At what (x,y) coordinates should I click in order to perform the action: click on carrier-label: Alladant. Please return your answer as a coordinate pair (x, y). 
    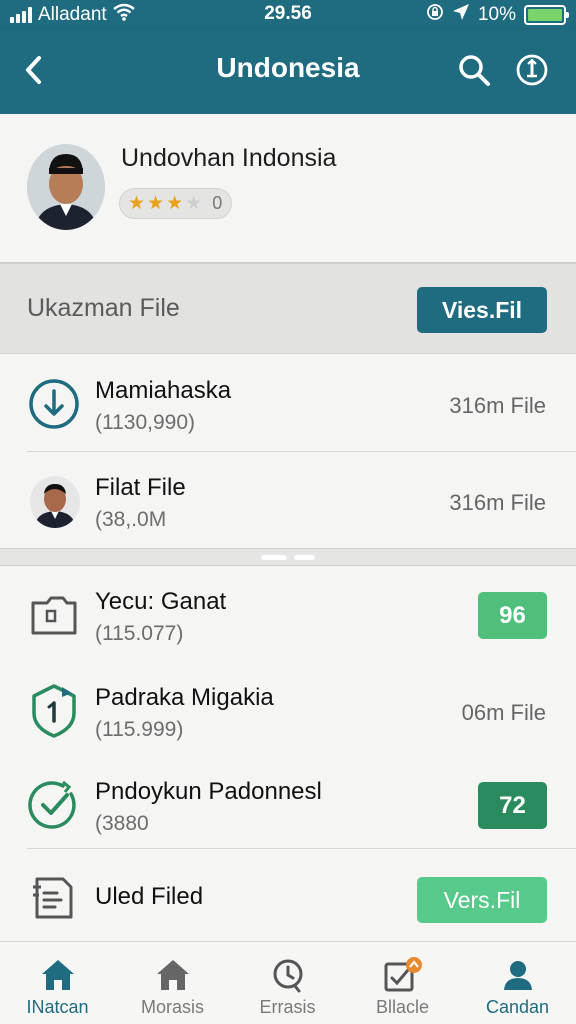
    Looking at the image, I should click on (72, 14).